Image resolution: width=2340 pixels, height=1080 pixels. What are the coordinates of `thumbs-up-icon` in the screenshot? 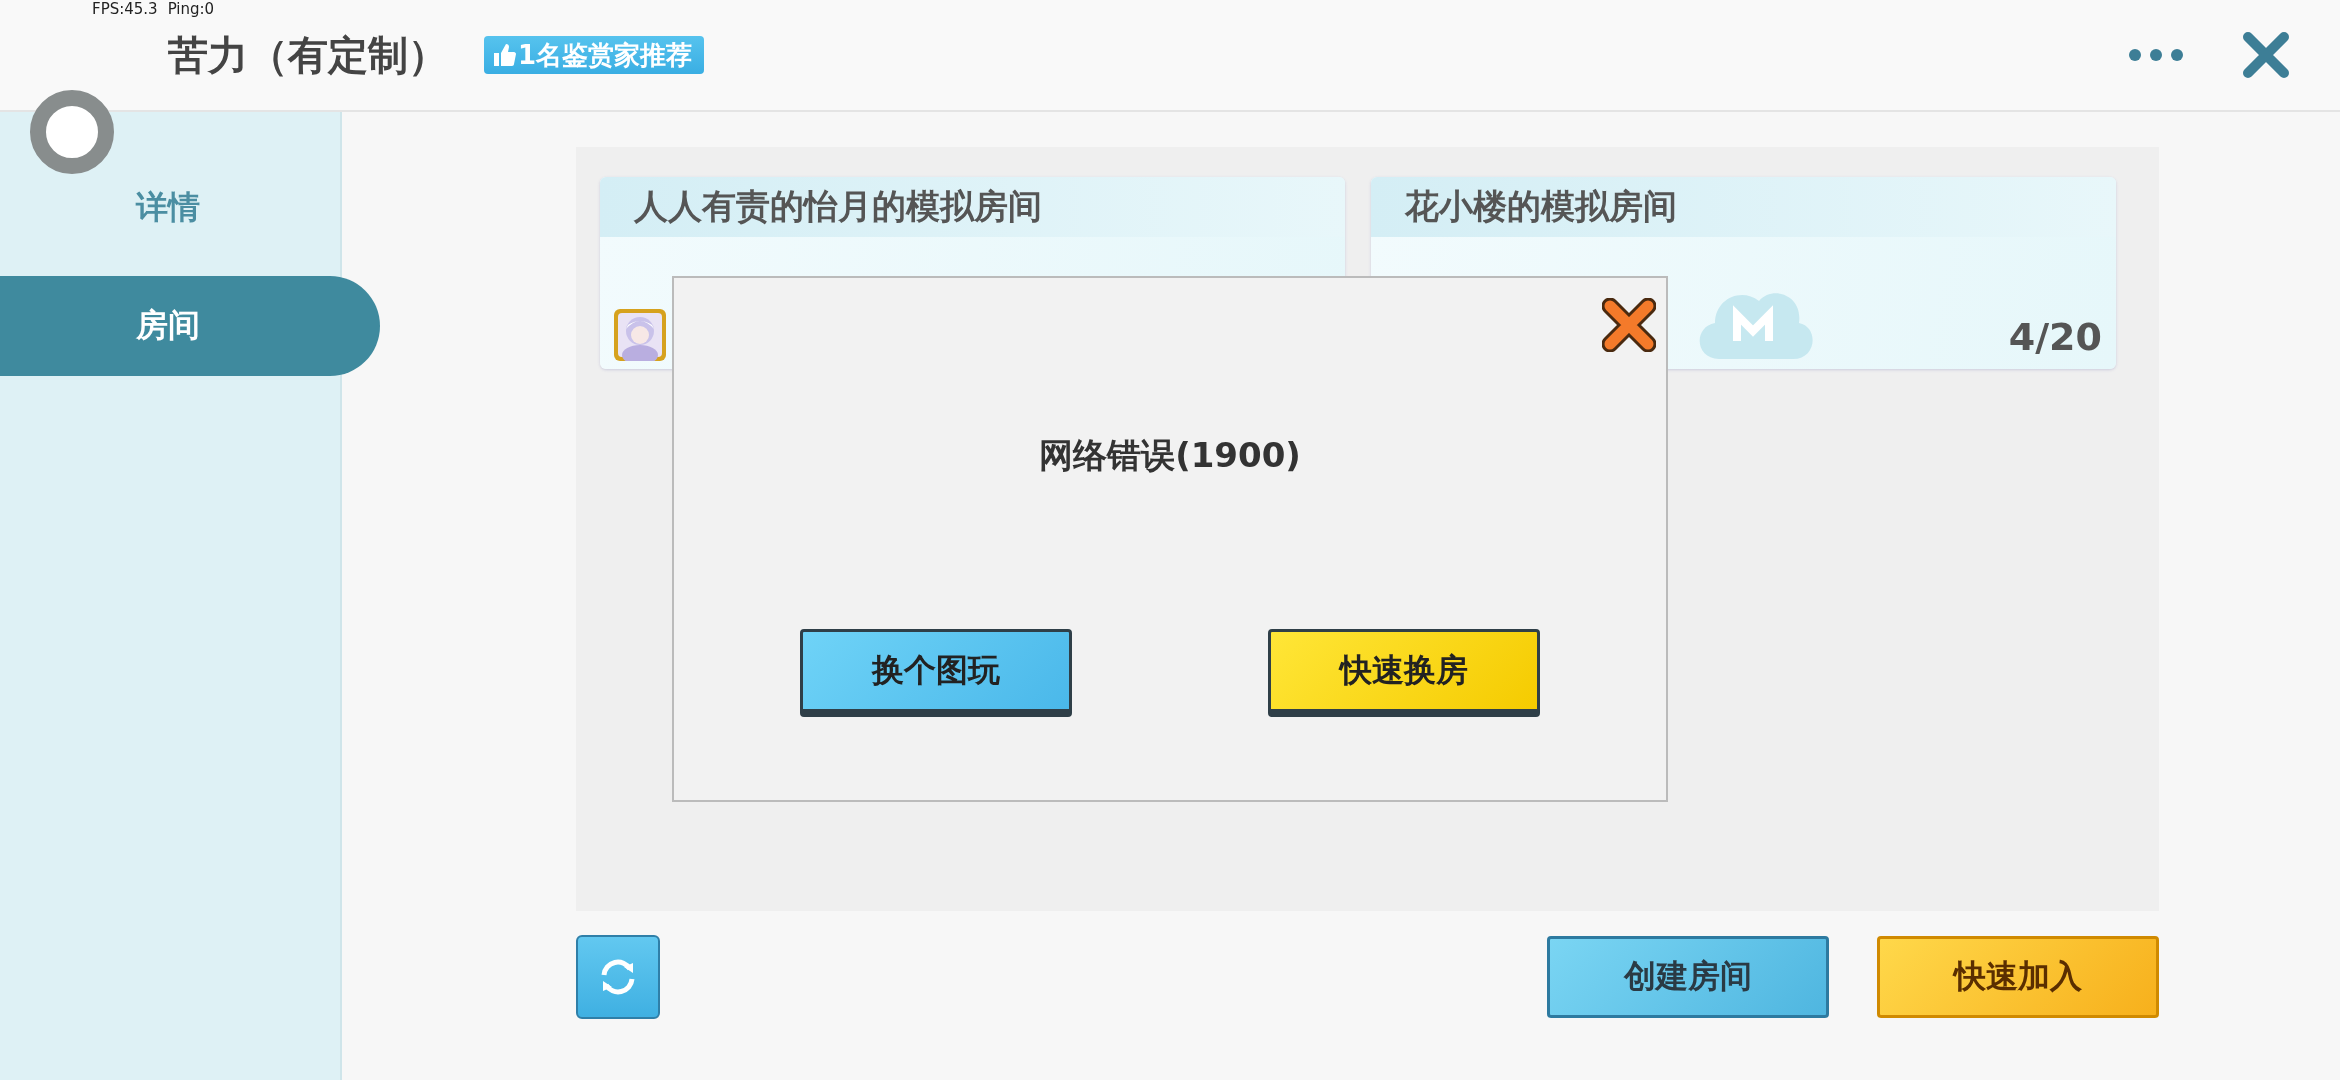 It's located at (504, 55).